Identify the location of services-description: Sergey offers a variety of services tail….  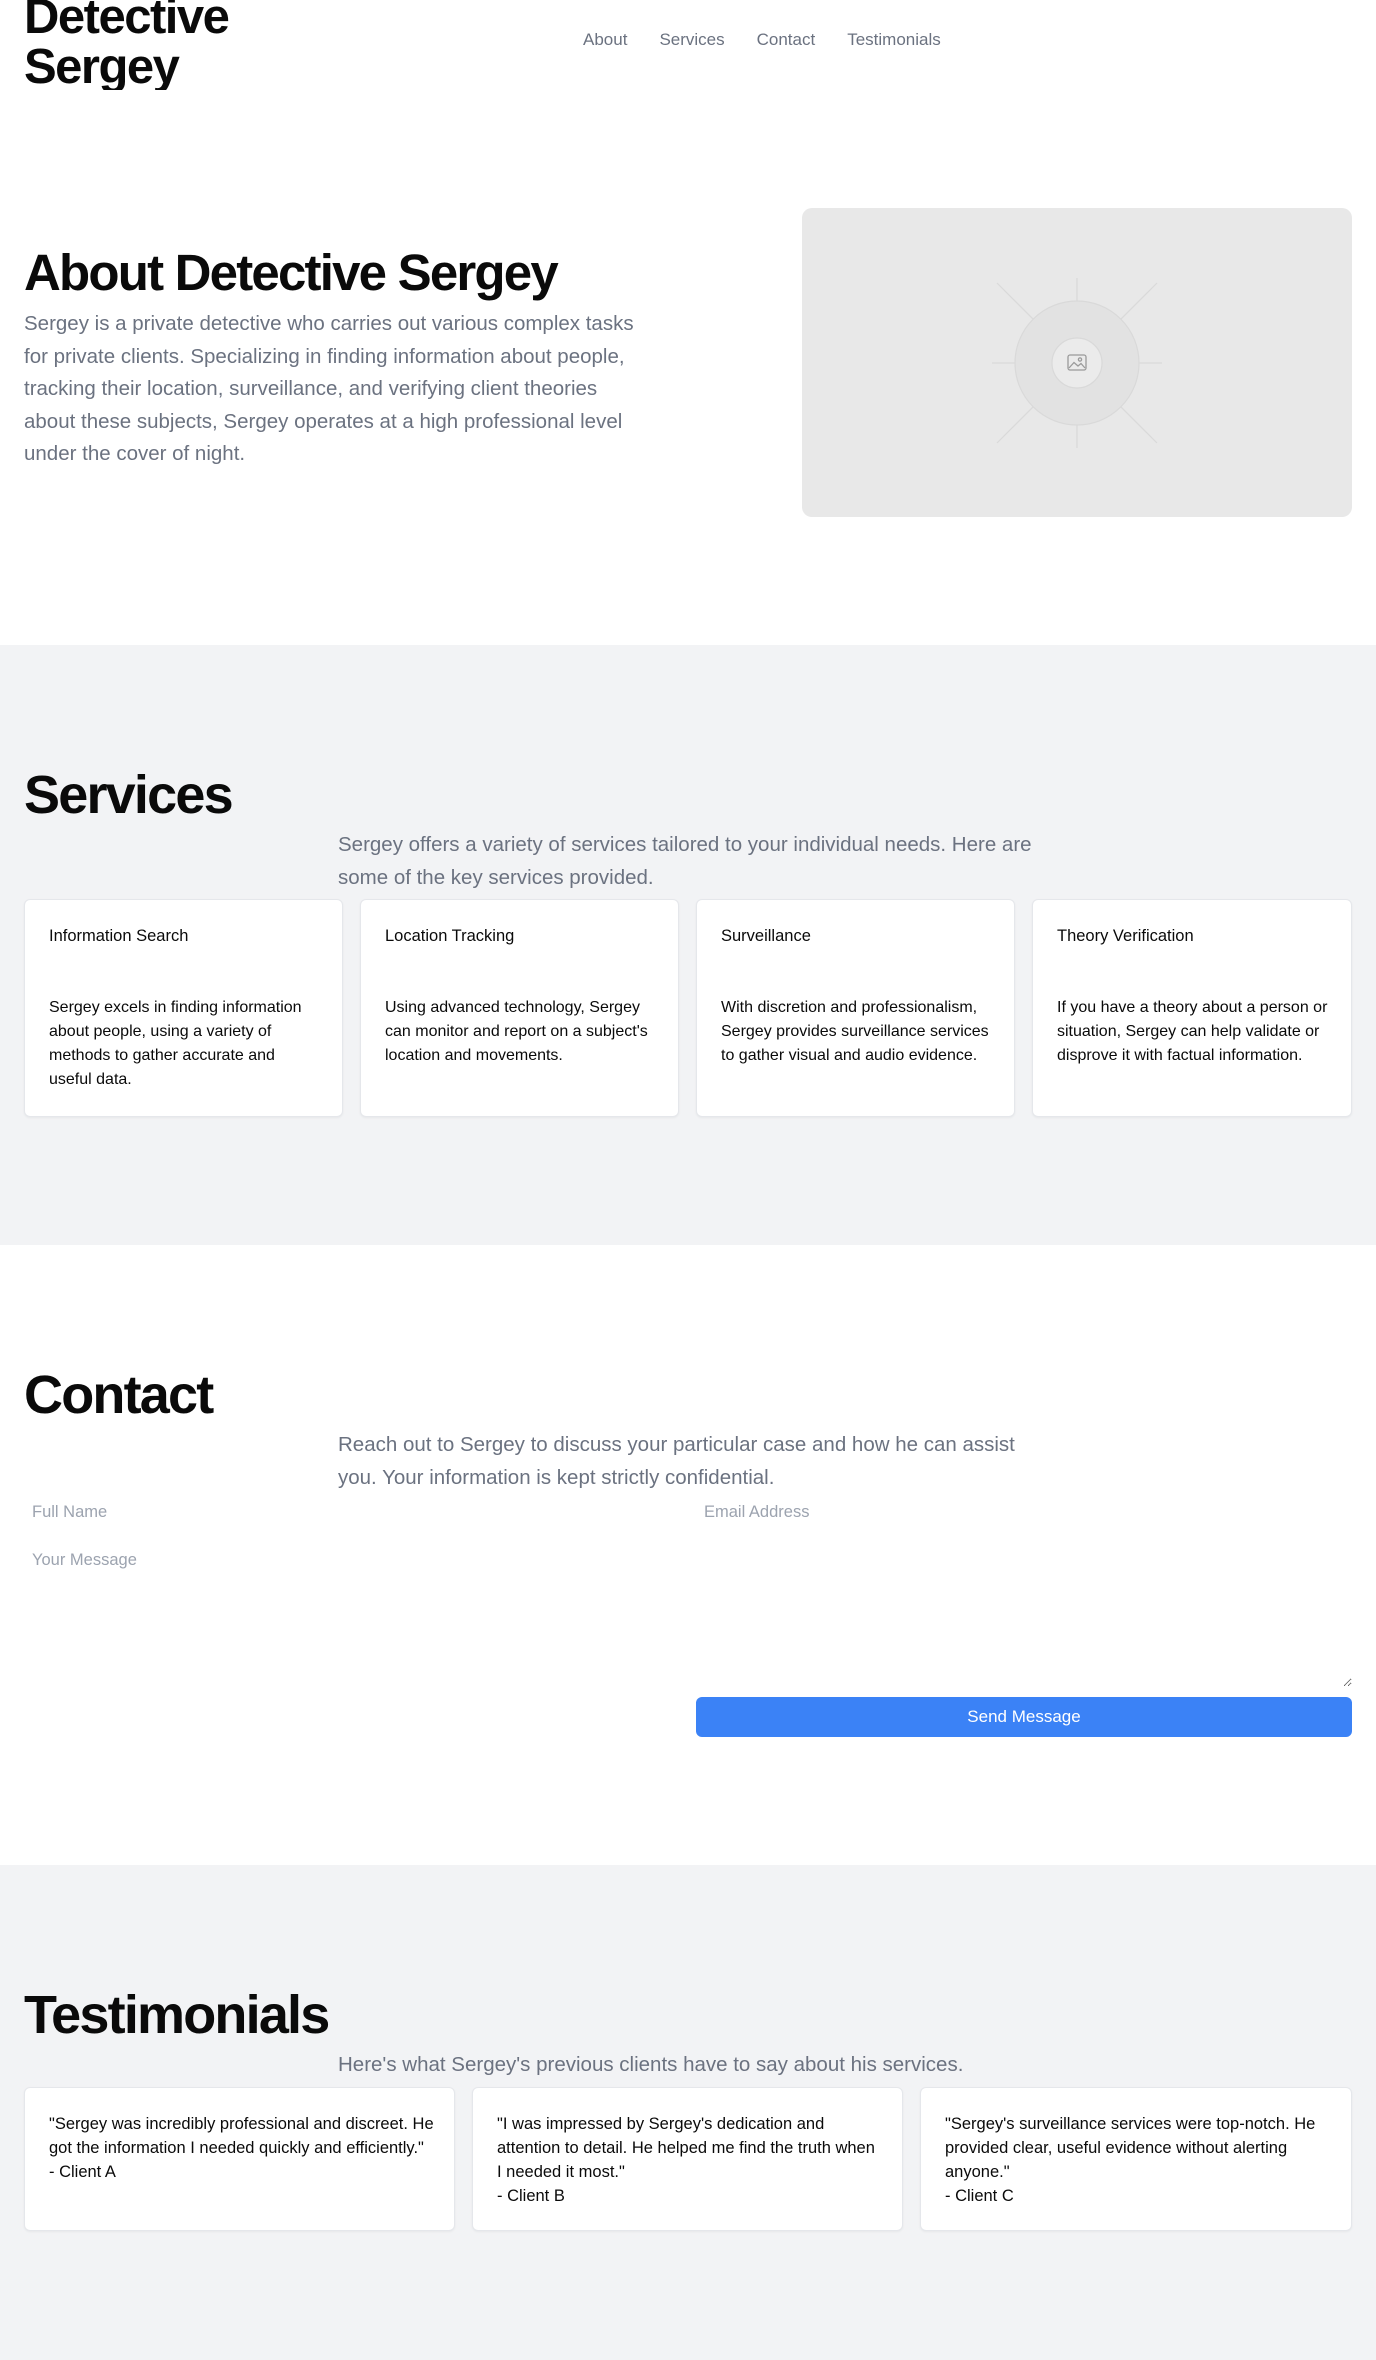
(685, 861).